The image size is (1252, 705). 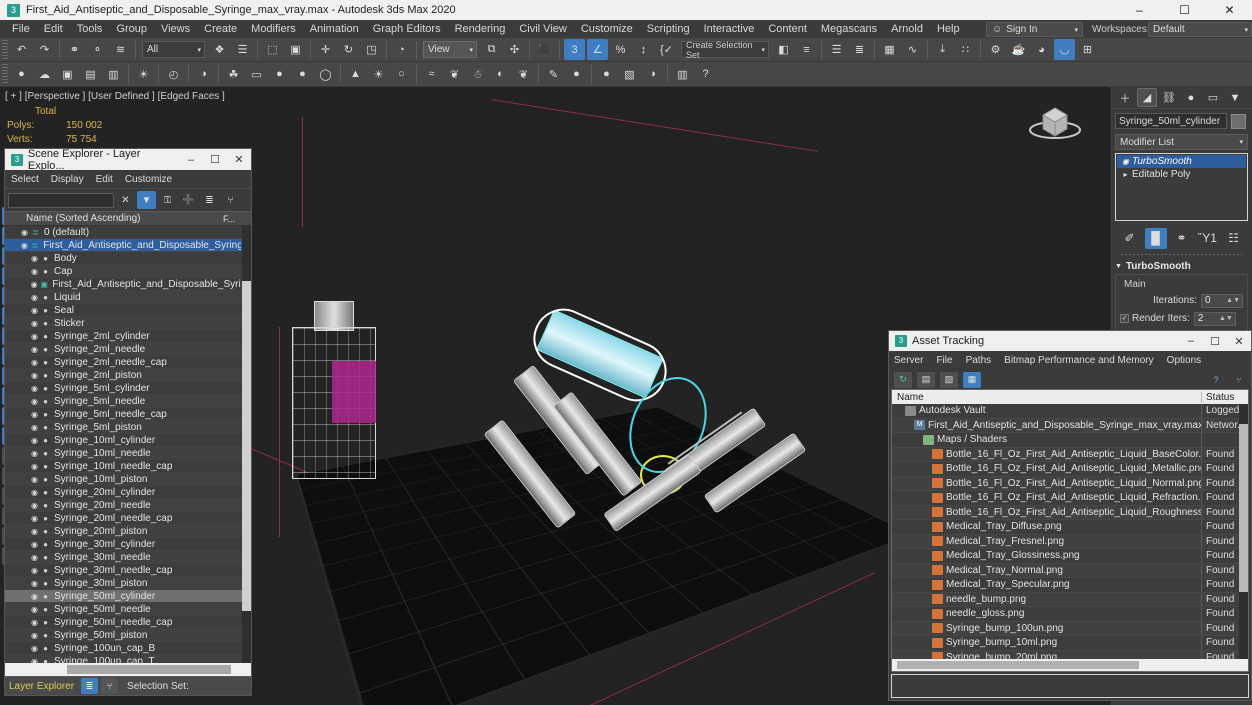 I want to click on hair-button: ≈, so click(x=431, y=74).